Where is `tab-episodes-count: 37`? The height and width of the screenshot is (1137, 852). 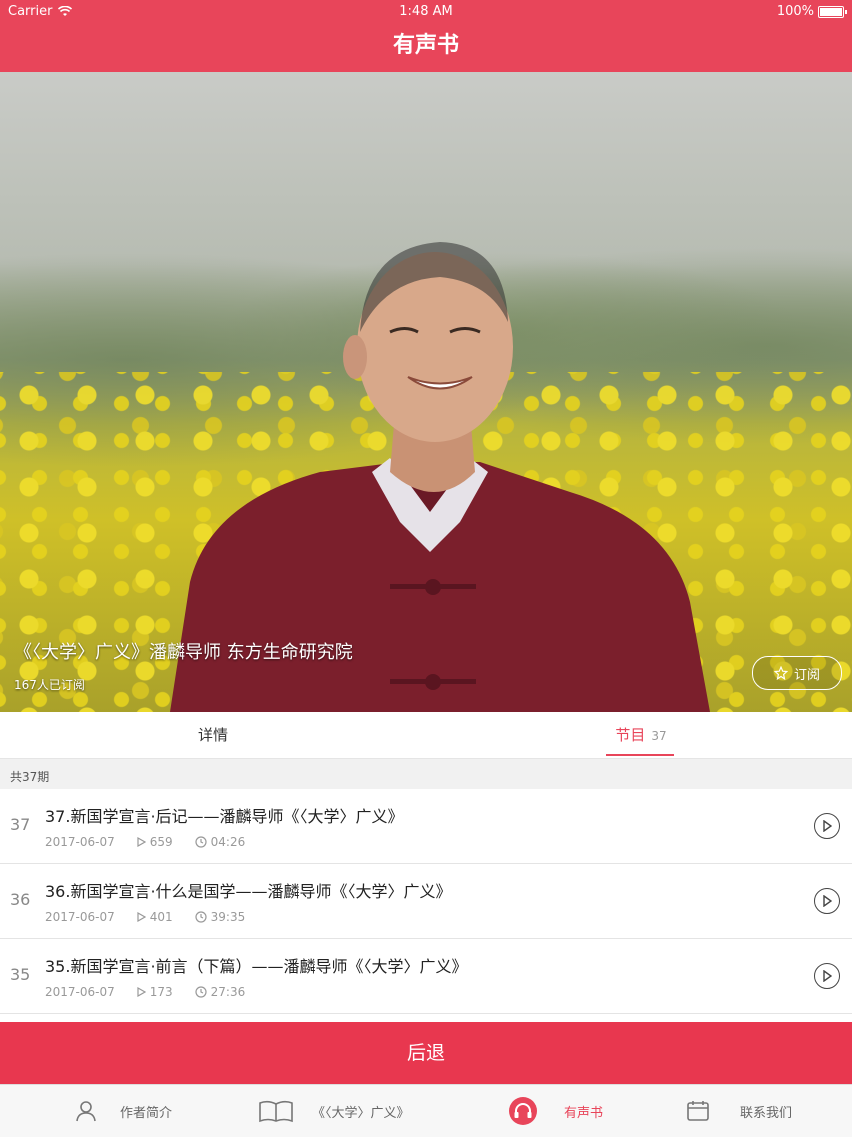 tab-episodes-count: 37 is located at coordinates (659, 736).